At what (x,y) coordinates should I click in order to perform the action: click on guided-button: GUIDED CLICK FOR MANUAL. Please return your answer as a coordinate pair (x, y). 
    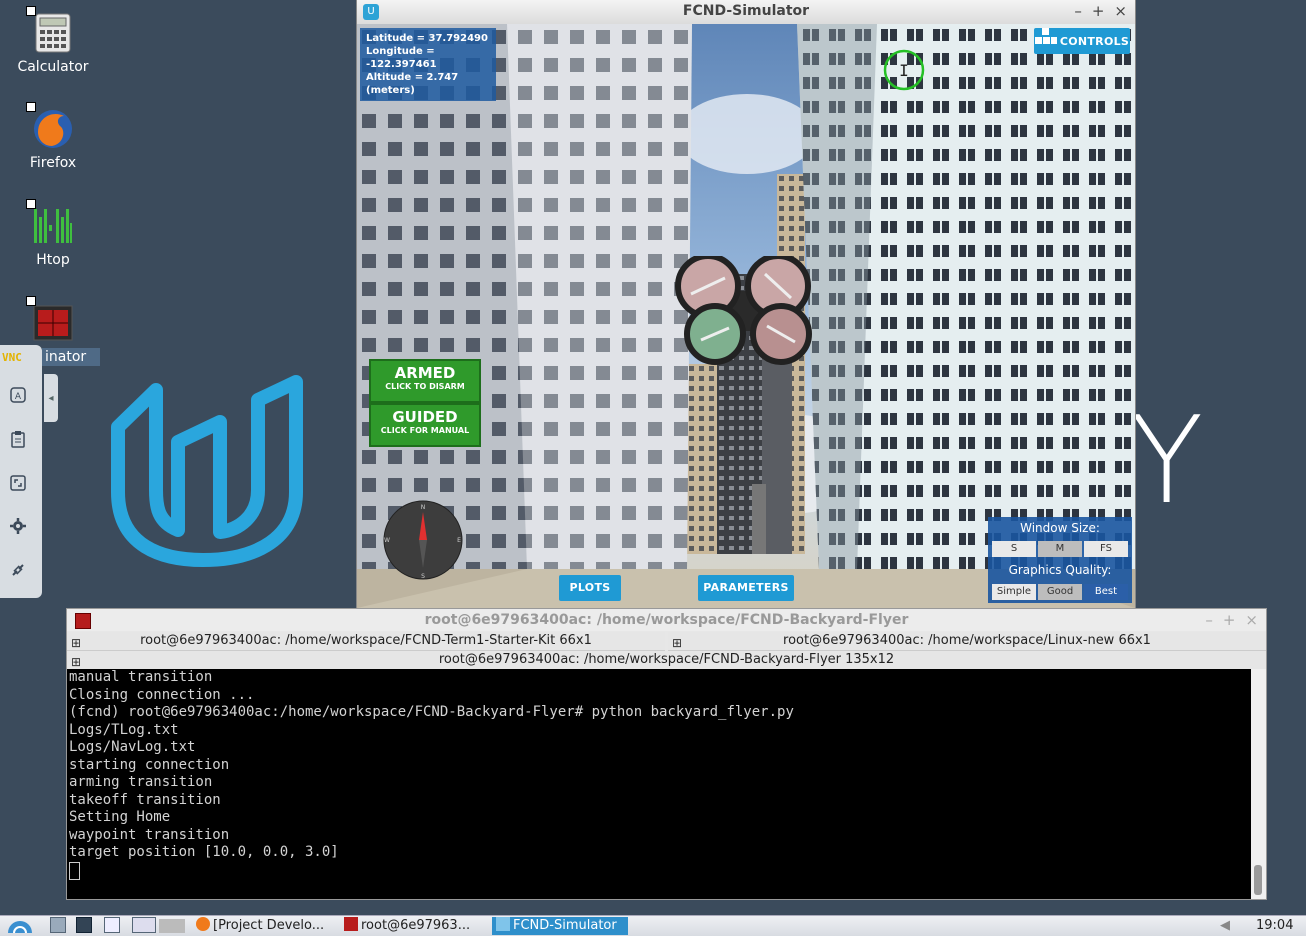
    Looking at the image, I should click on (425, 425).